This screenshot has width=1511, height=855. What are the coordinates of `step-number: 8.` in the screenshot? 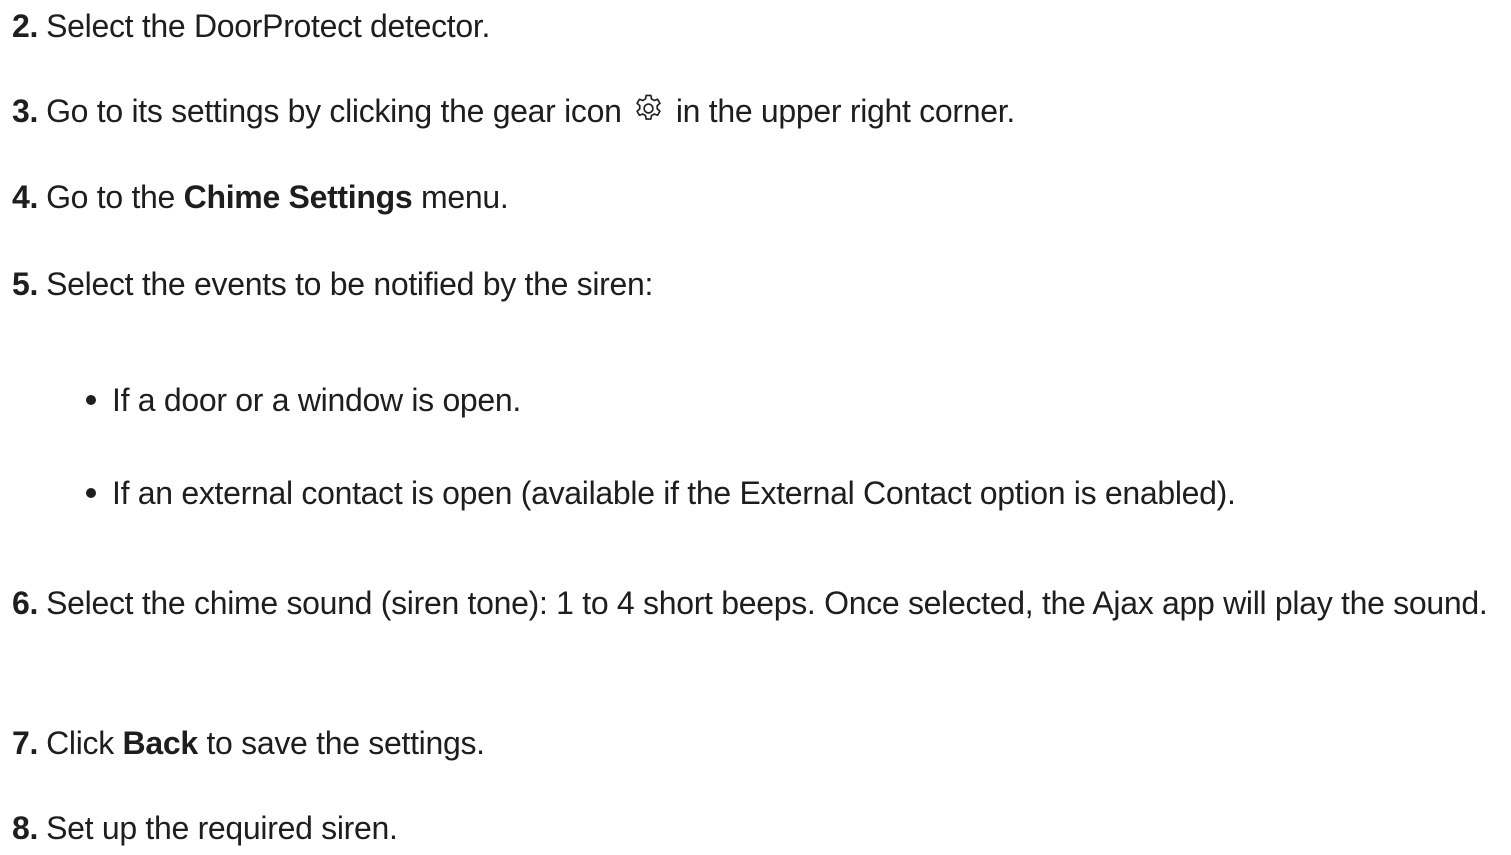 It's located at (25, 828).